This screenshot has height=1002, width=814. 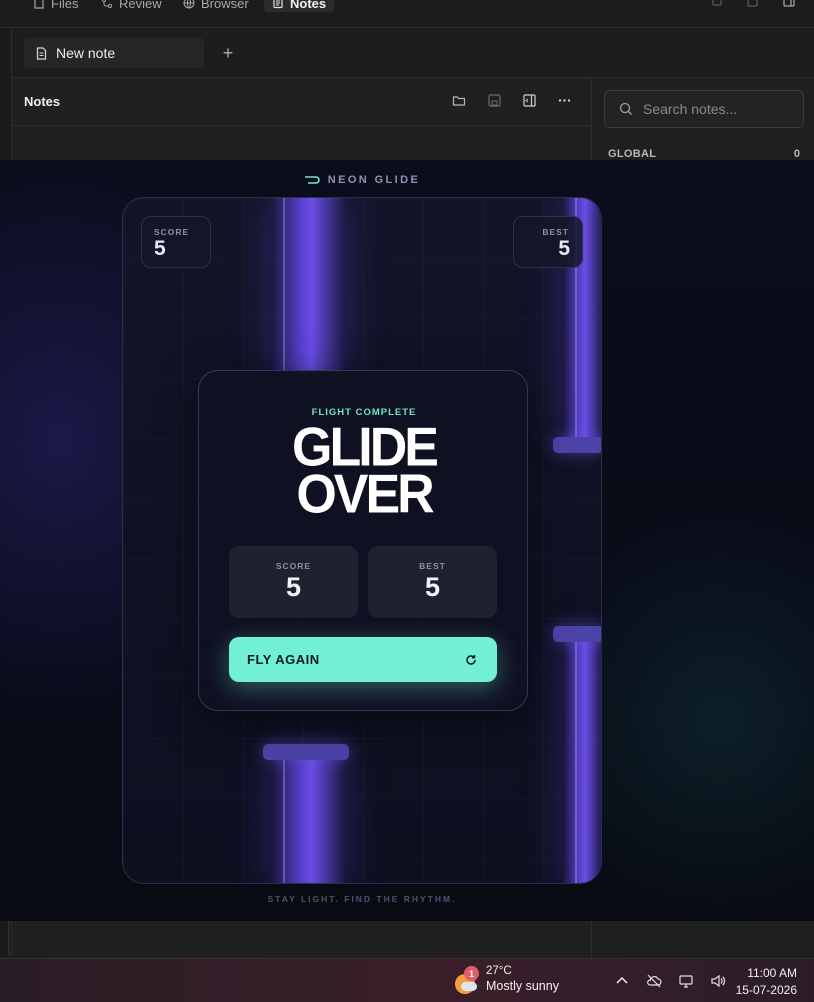 What do you see at coordinates (308, 5) in the screenshot?
I see `tab-notes-label: Notes` at bounding box center [308, 5].